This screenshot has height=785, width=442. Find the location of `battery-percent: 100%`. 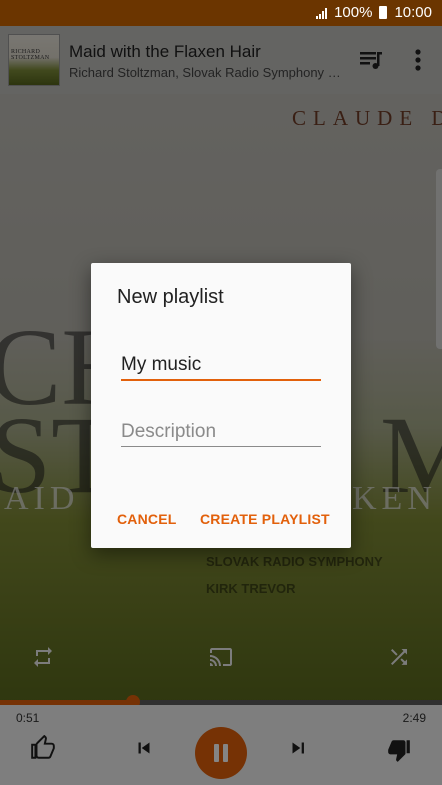

battery-percent: 100% is located at coordinates (353, 12).